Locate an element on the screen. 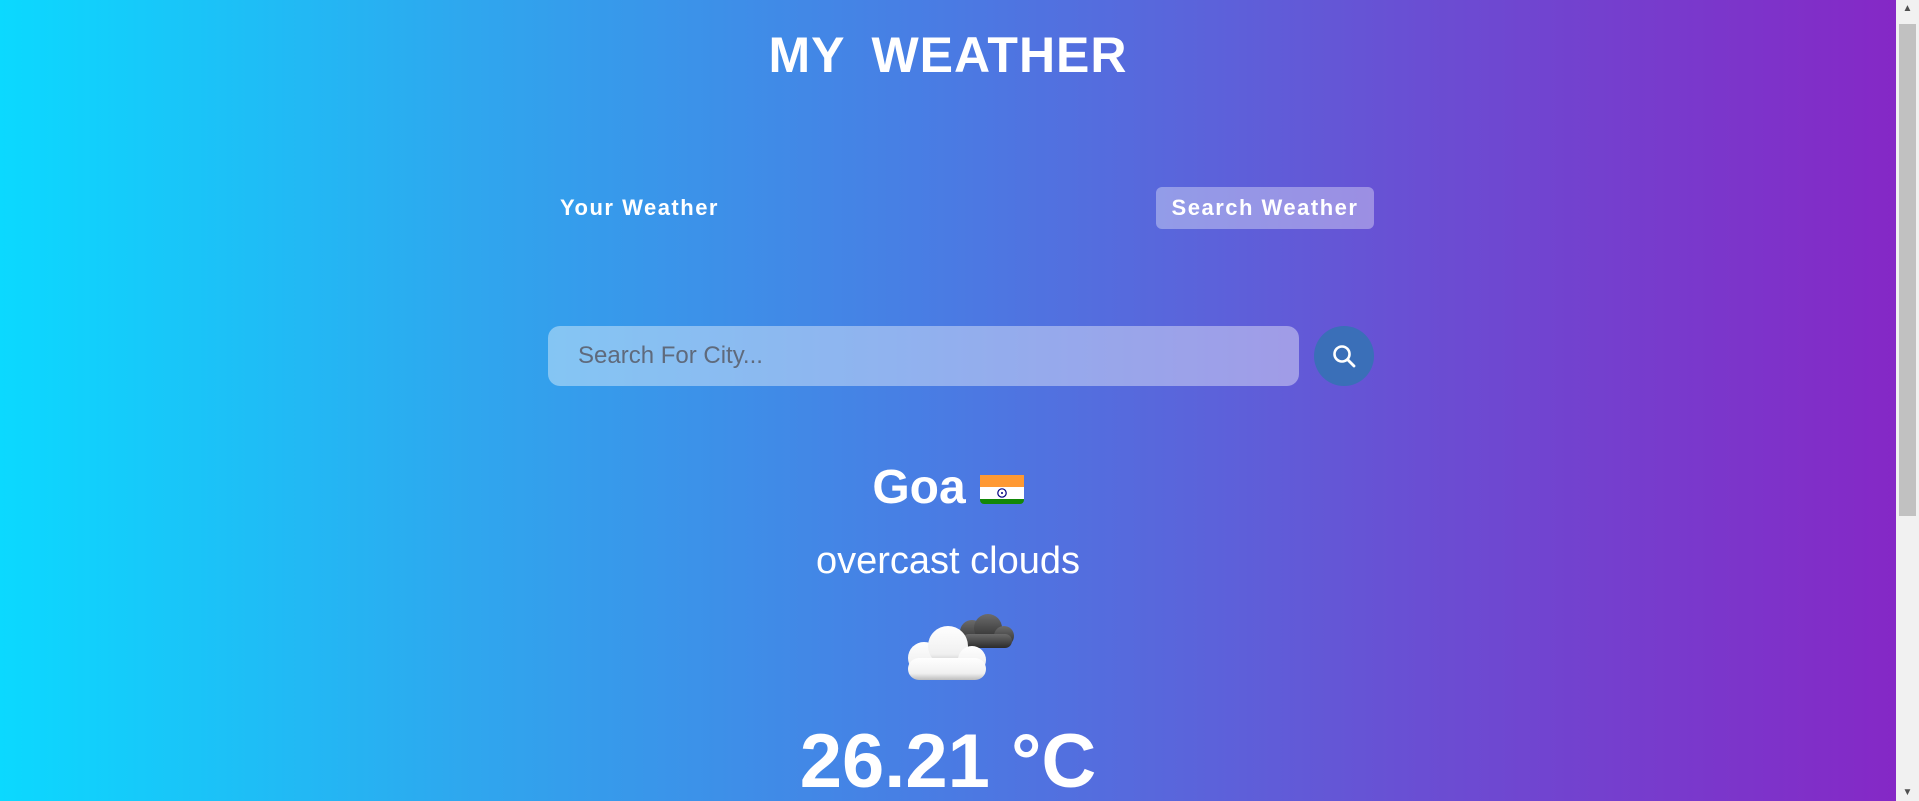 The image size is (1919, 801). overcast-clouds-icon is located at coordinates (961, 647).